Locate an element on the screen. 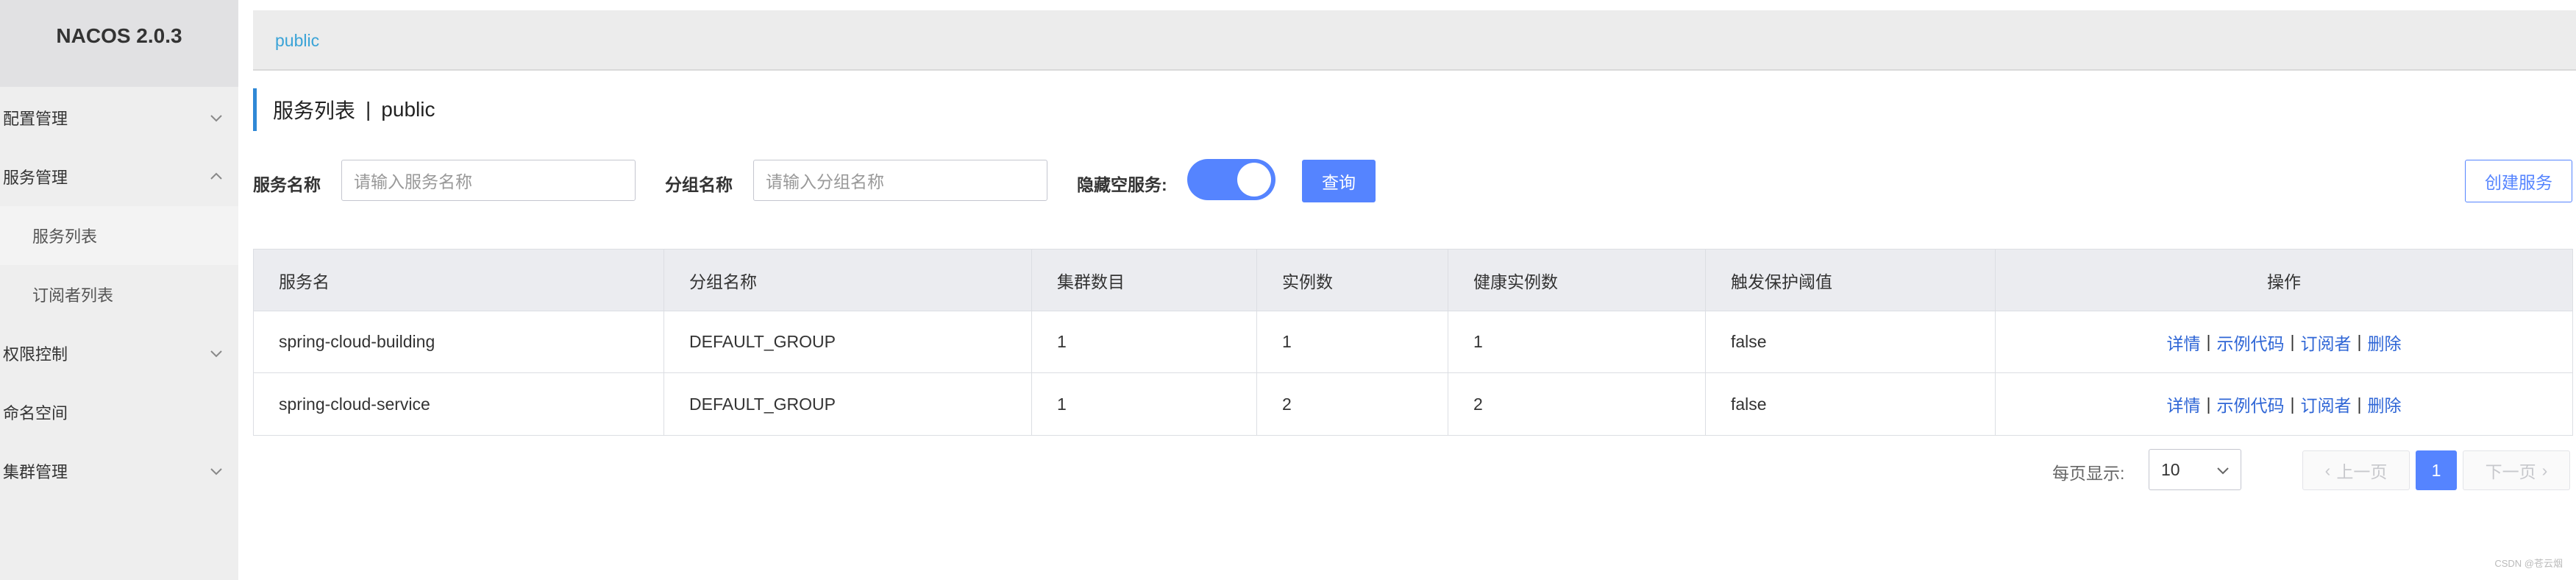 The image size is (2576, 580). query-button: 查询 is located at coordinates (1339, 181).